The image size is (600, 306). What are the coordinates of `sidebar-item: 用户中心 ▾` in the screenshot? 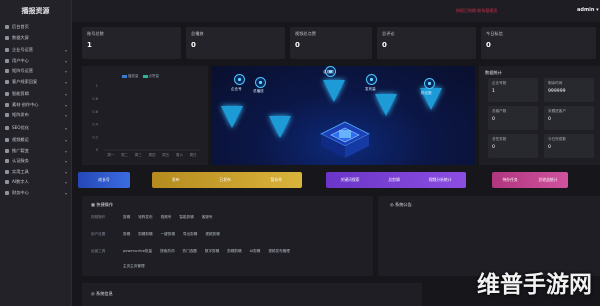 It's located at (35, 61).